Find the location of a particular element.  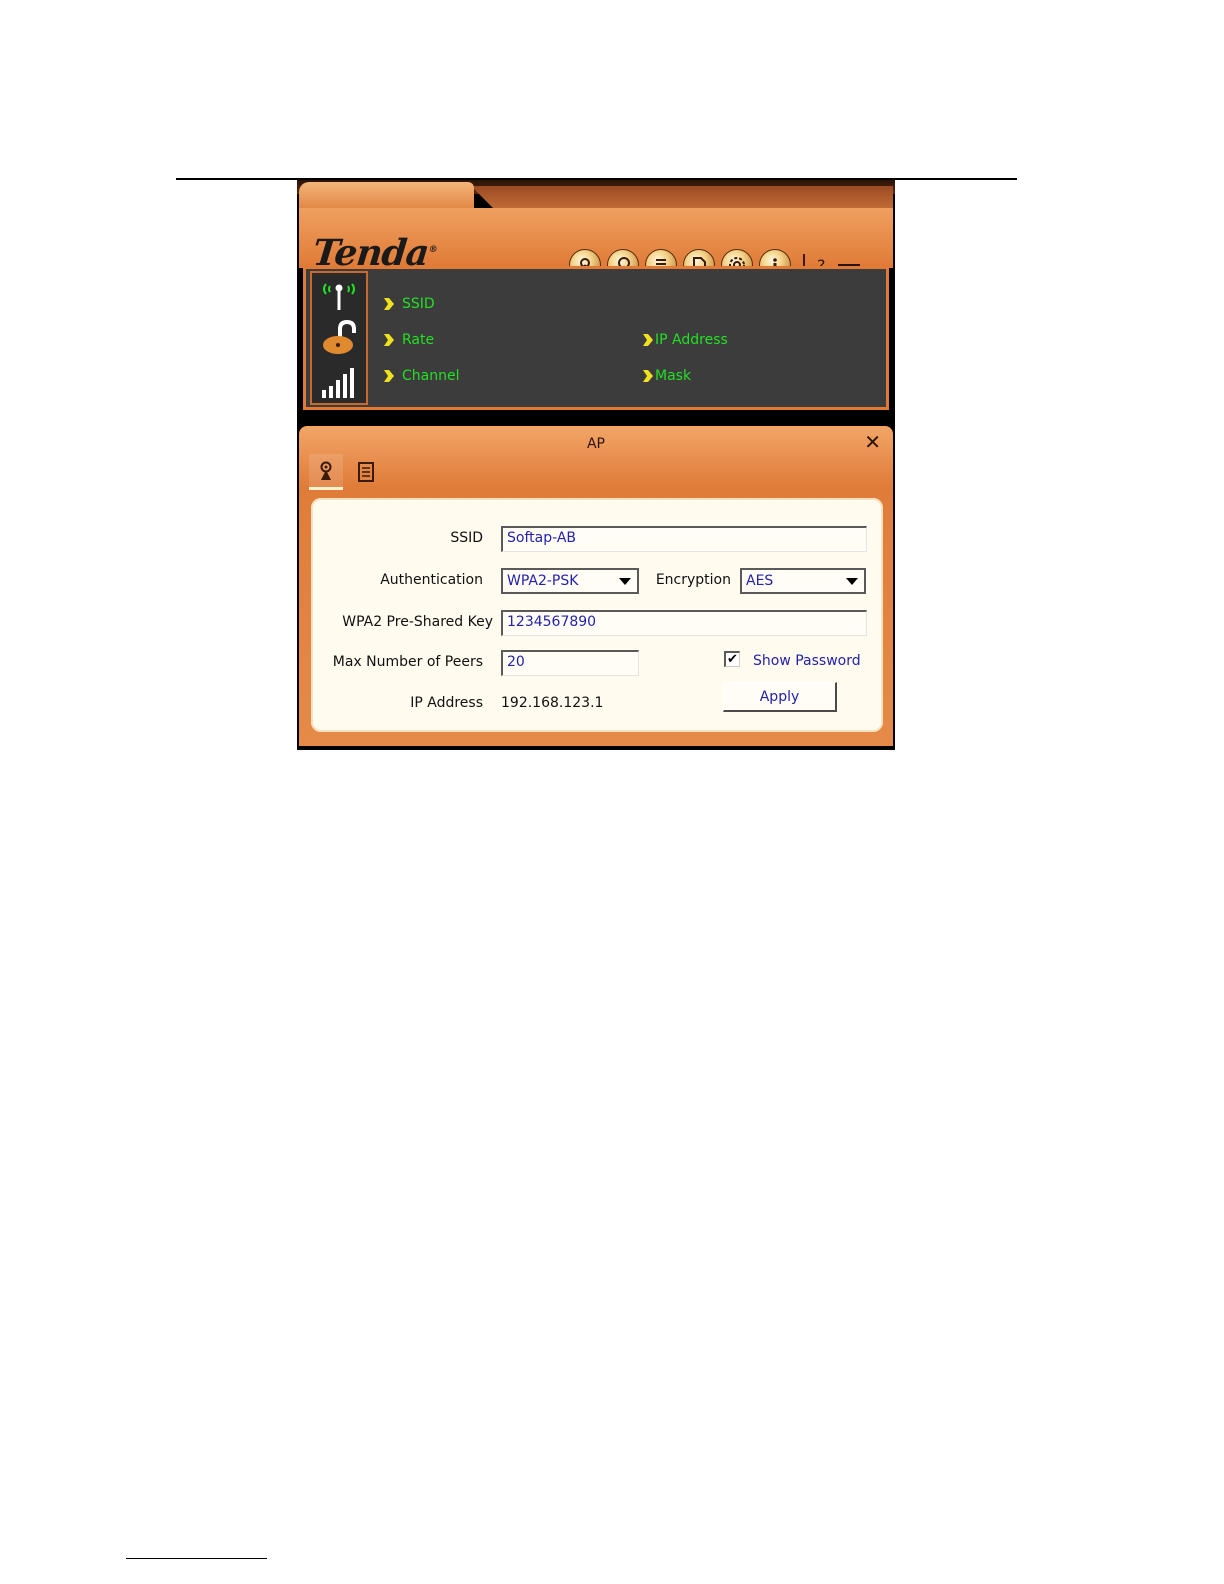

authentication-select: WPA2-PSK is located at coordinates (570, 581).